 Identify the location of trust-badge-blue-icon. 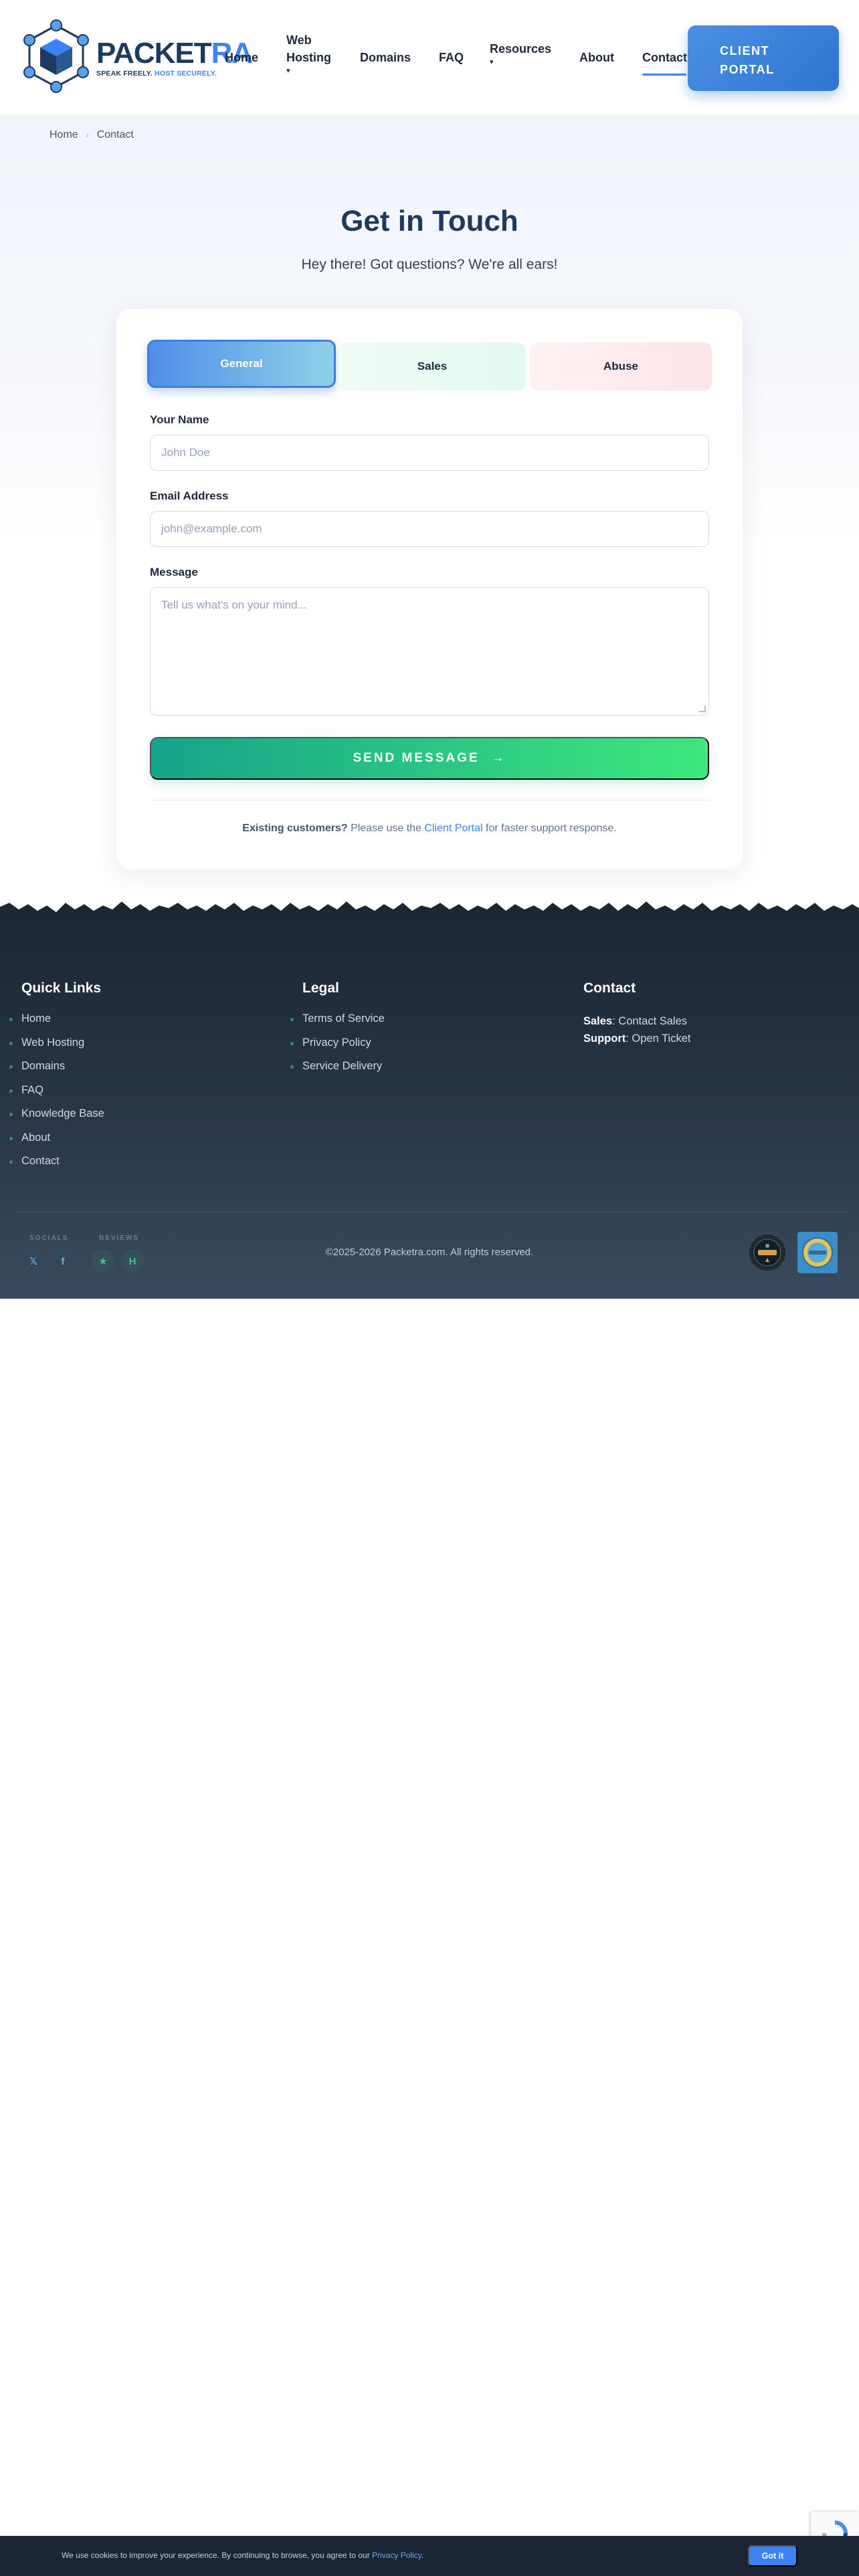
(818, 1252).